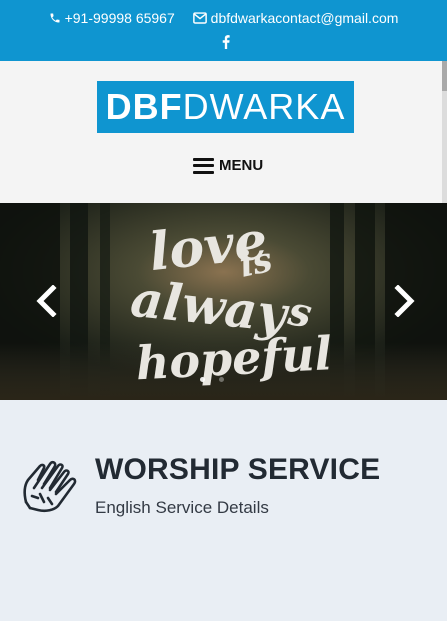  I want to click on next-slide-button, so click(405, 301).